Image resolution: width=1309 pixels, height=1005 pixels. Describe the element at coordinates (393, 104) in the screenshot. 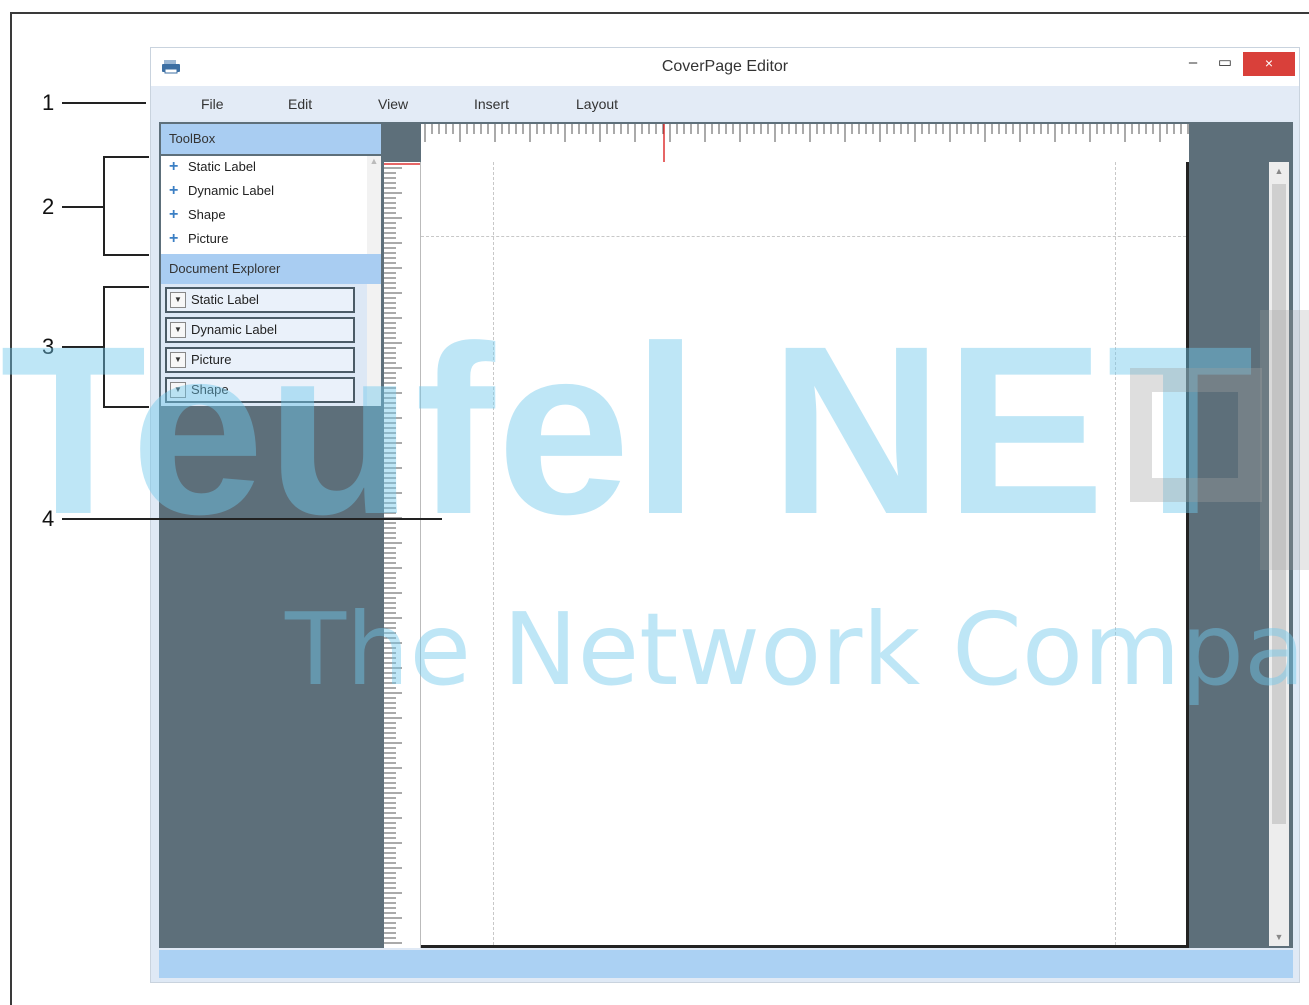

I see `menu-view: View` at that location.